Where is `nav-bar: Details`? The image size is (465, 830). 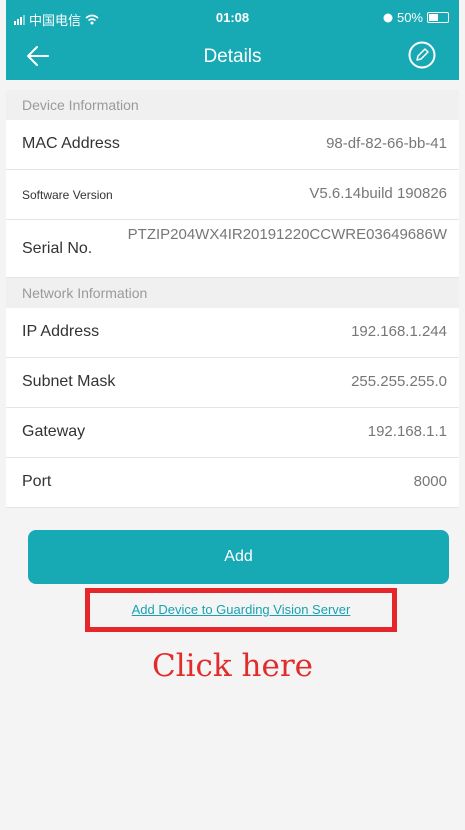 nav-bar: Details is located at coordinates (232, 58).